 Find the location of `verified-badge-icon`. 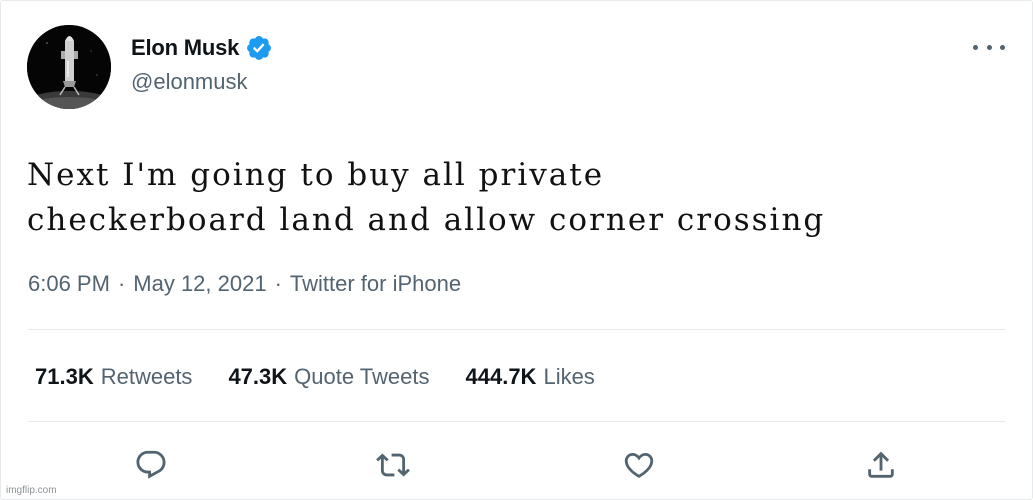

verified-badge-icon is located at coordinates (259, 48).